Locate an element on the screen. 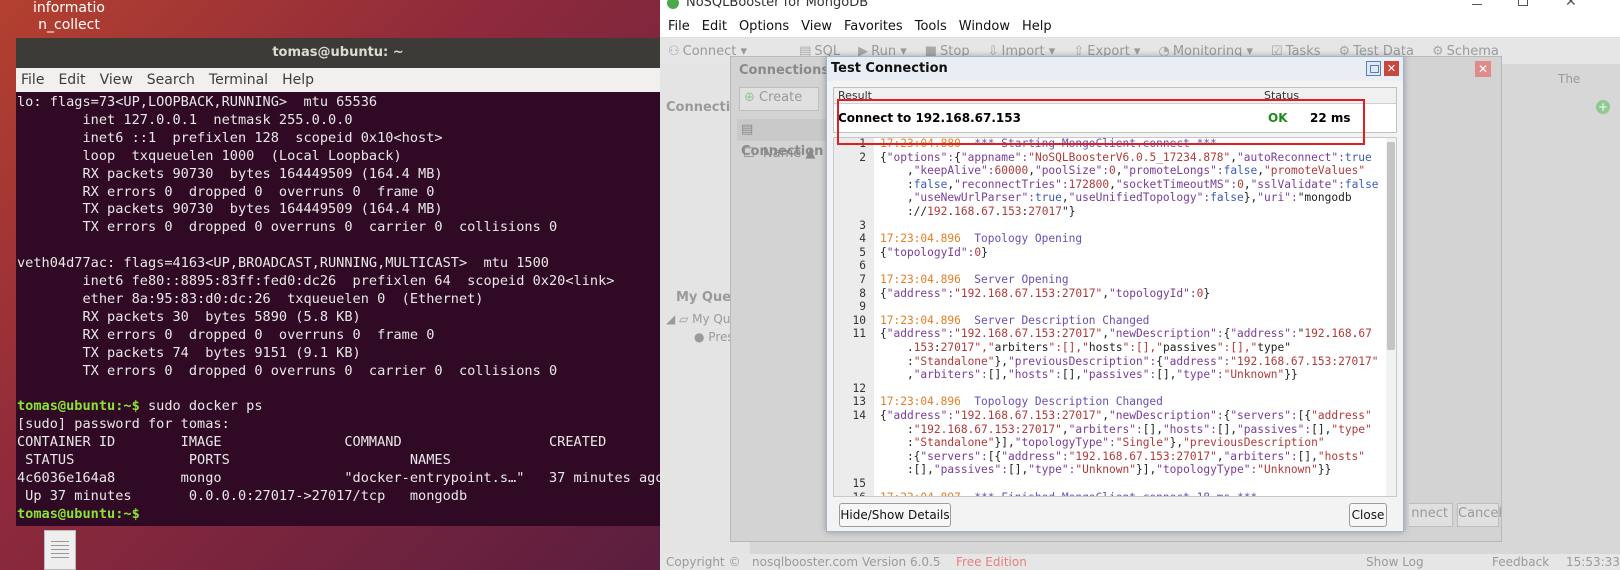 This screenshot has width=1620, height=570. menu-help: Help is located at coordinates (1037, 26).